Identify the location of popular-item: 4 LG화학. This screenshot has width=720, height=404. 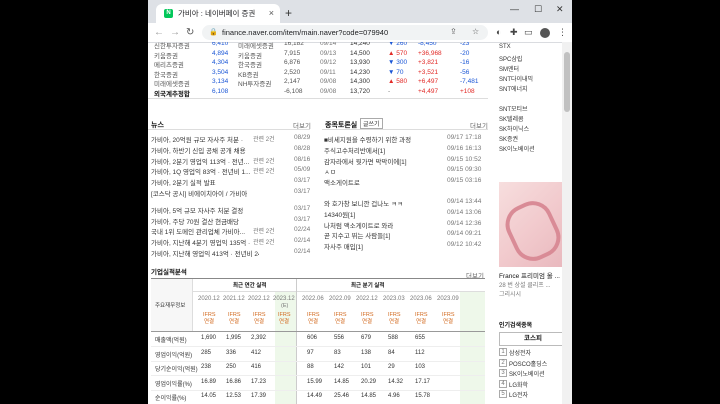
(534, 384).